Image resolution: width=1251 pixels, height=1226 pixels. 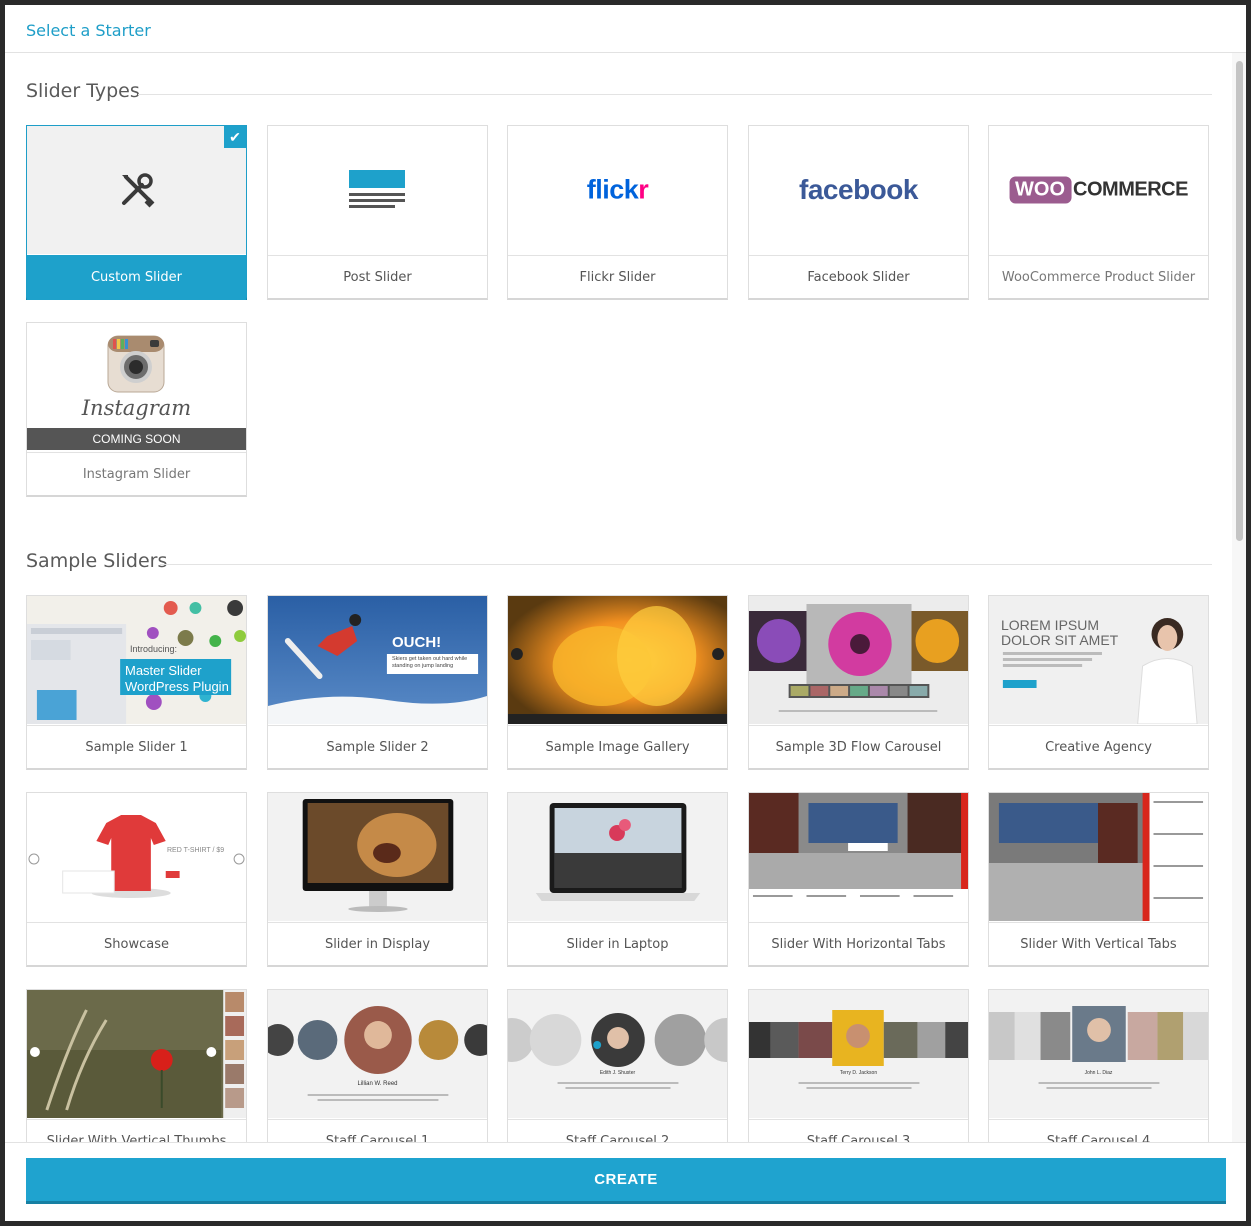 I want to click on slider-in-laptop: Slider in Laptop, so click(x=617, y=879).